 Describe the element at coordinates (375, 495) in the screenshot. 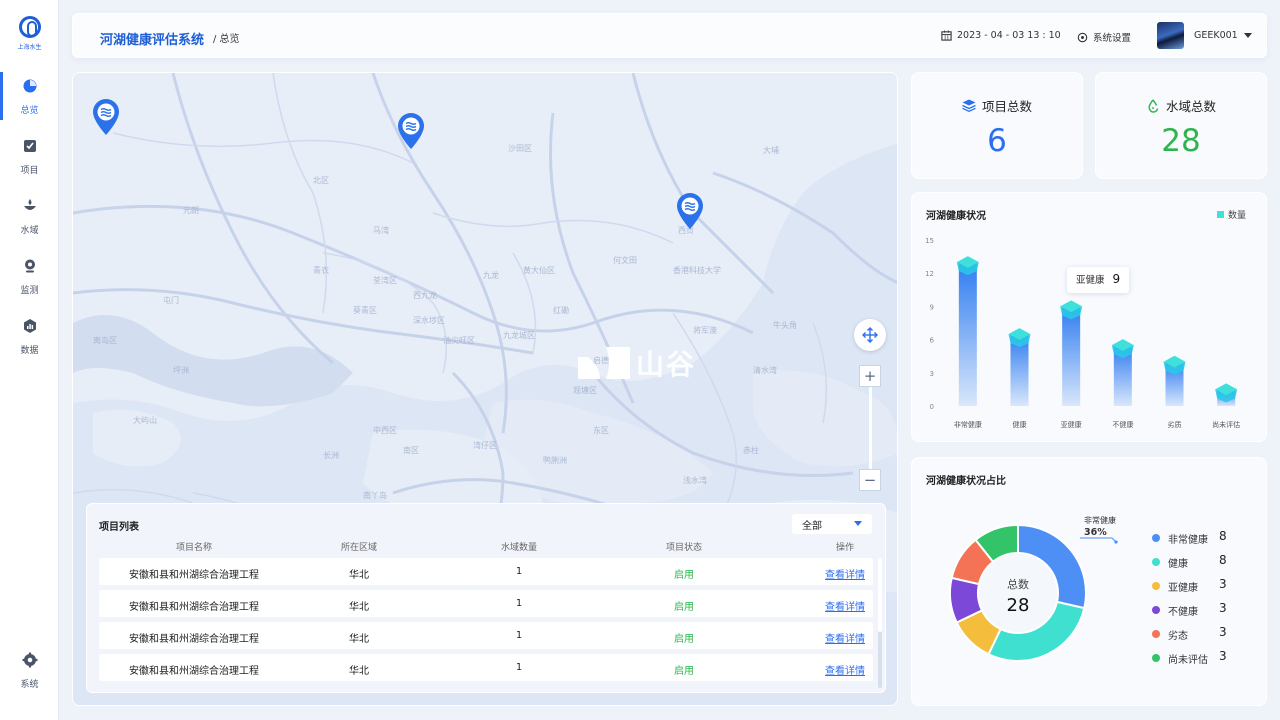

I see `svg-text: 南丫岛` at that location.